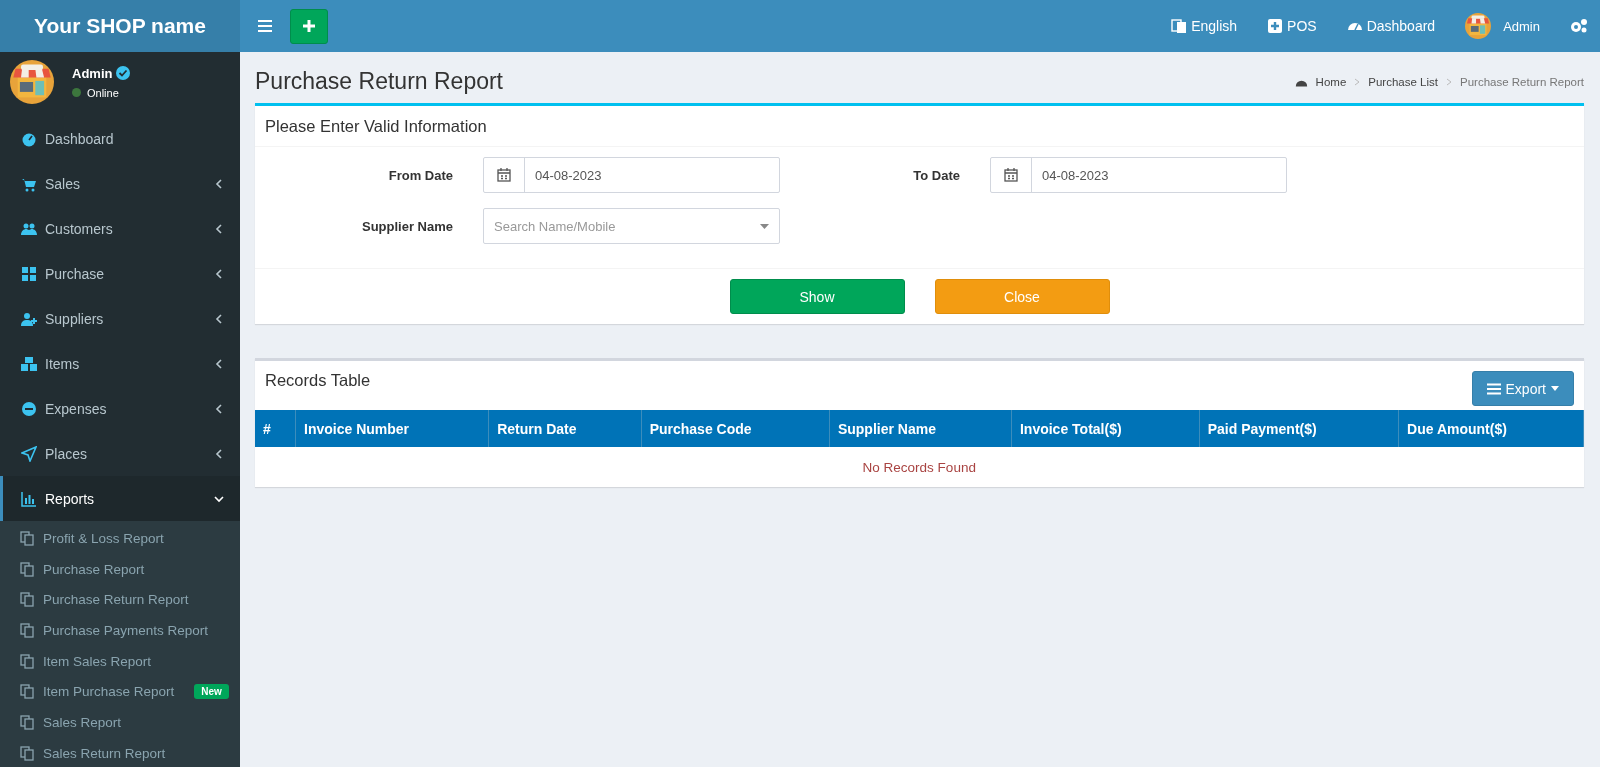 The width and height of the screenshot is (1600, 767). What do you see at coordinates (565, 428) in the screenshot?
I see `column-header: Return Date` at bounding box center [565, 428].